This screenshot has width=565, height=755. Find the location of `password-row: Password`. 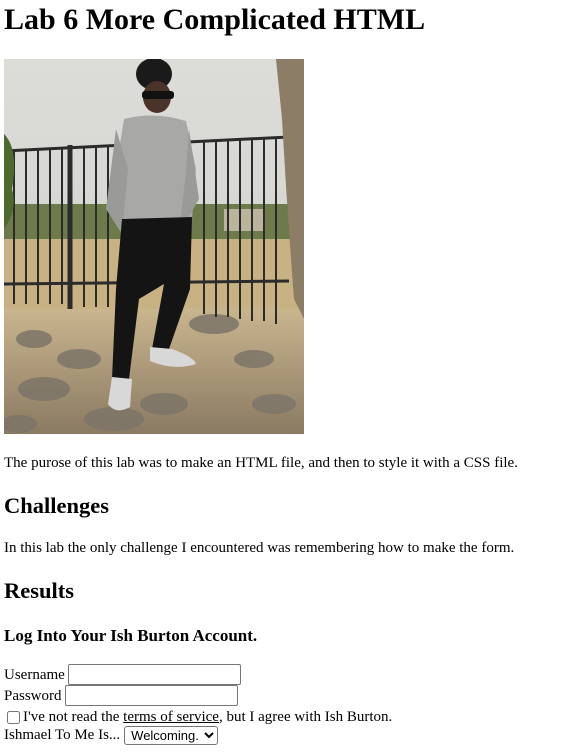

password-row: Password is located at coordinates (121, 695).